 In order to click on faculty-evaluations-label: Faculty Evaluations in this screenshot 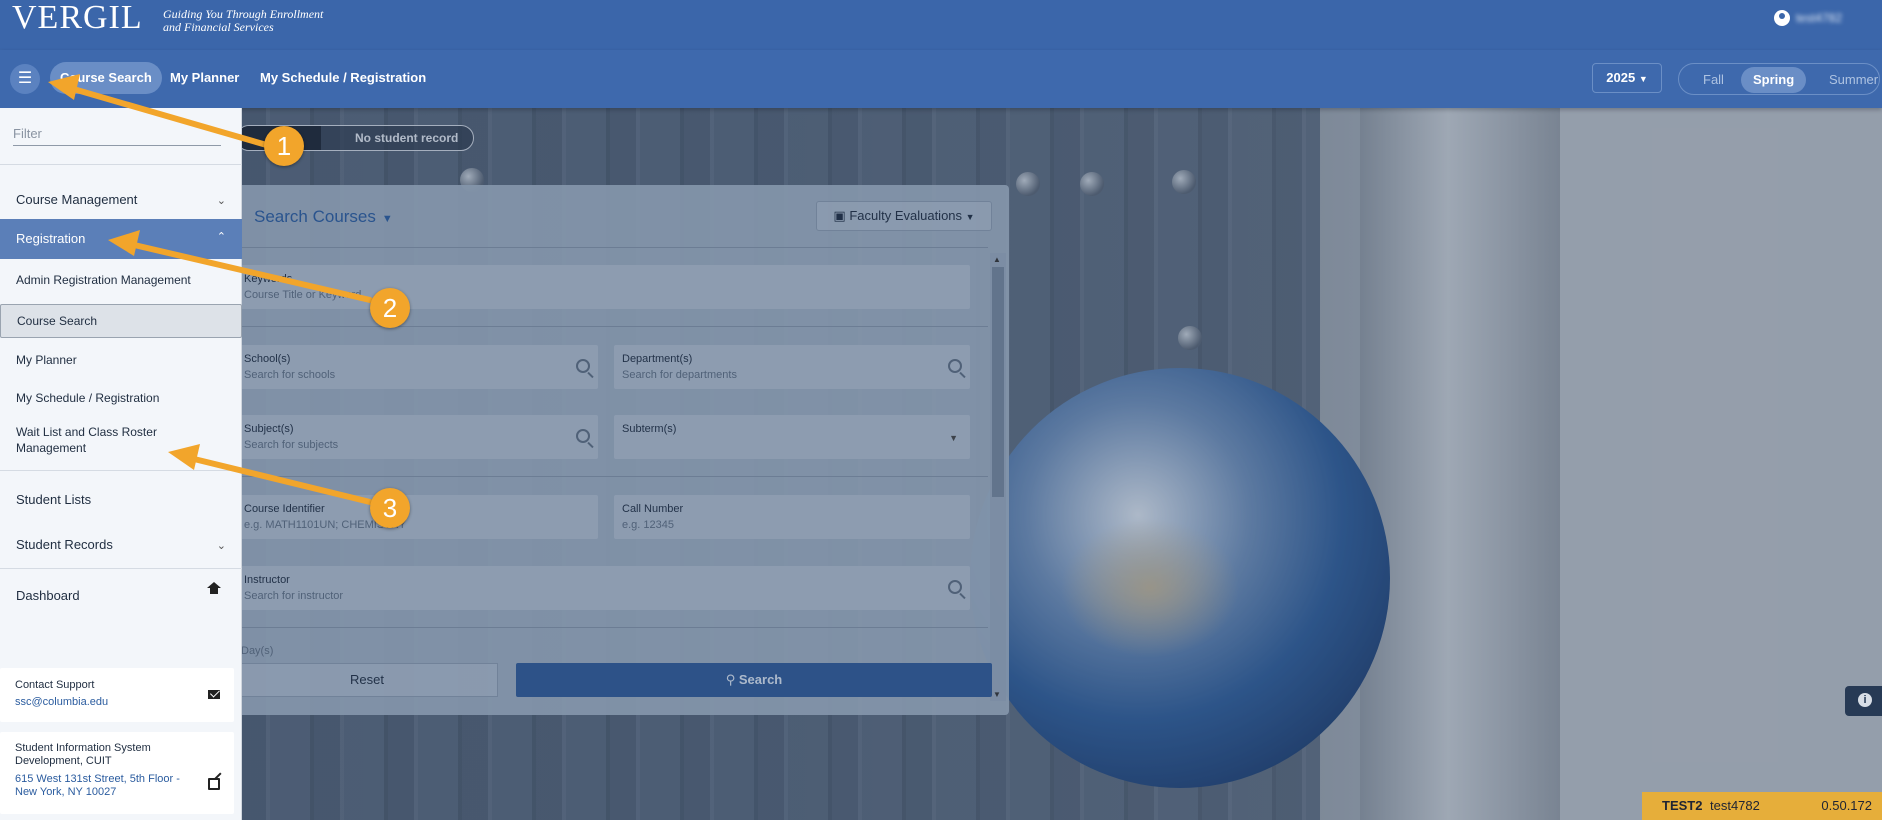, I will do `click(906, 215)`.